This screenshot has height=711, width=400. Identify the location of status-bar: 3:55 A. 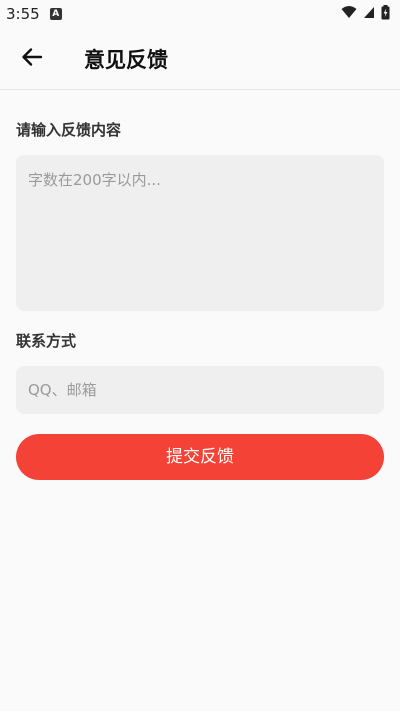
(200, 14).